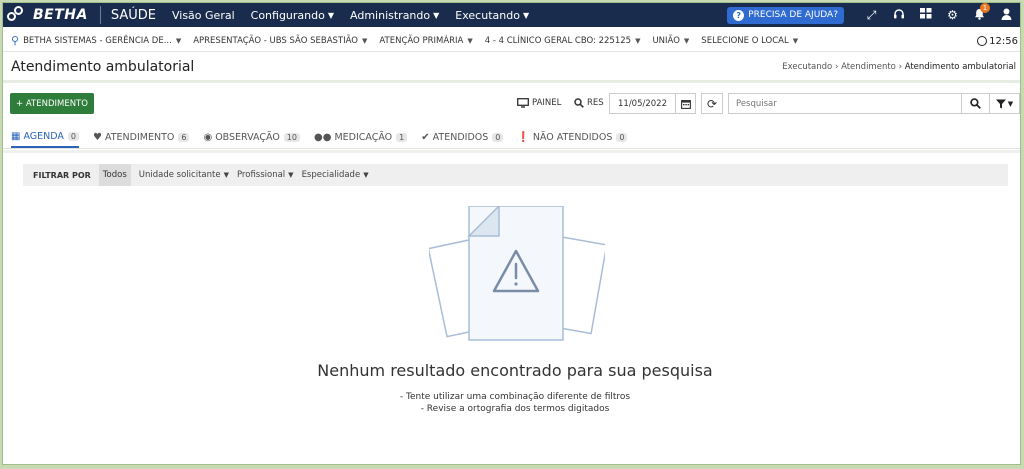  Describe the element at coordinates (563, 41) in the screenshot. I see `context-professional-select: 4 - 4 CLÍNICO GERAL CBO: 225125 ▼` at that location.